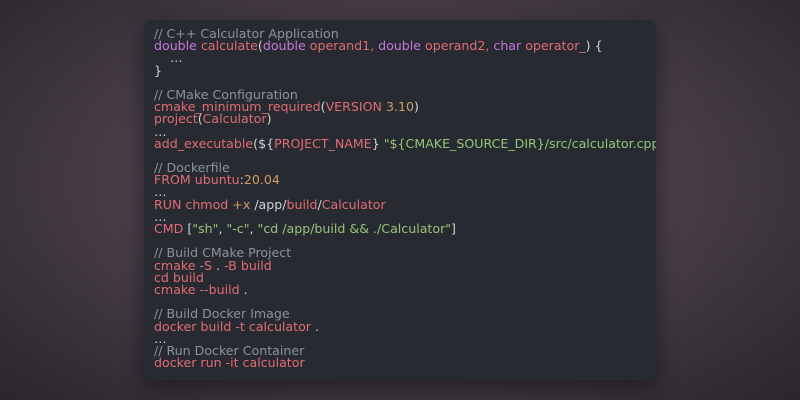  I want to click on code-punctuation: }, so click(377, 143).